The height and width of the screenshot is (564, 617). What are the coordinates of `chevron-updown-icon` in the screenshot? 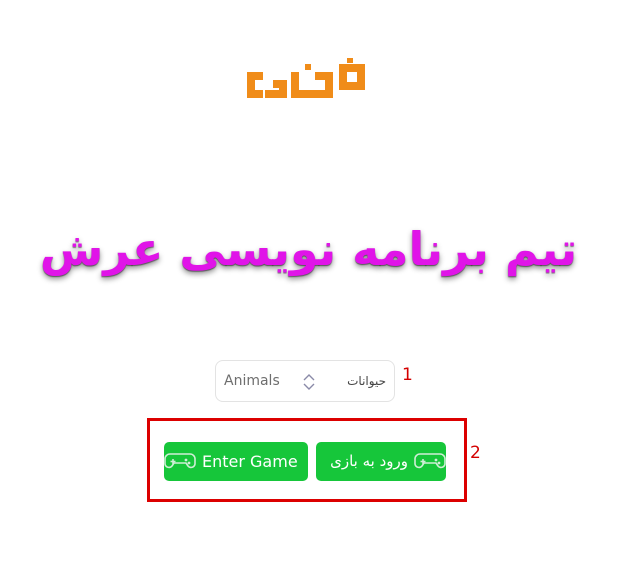 It's located at (309, 382).